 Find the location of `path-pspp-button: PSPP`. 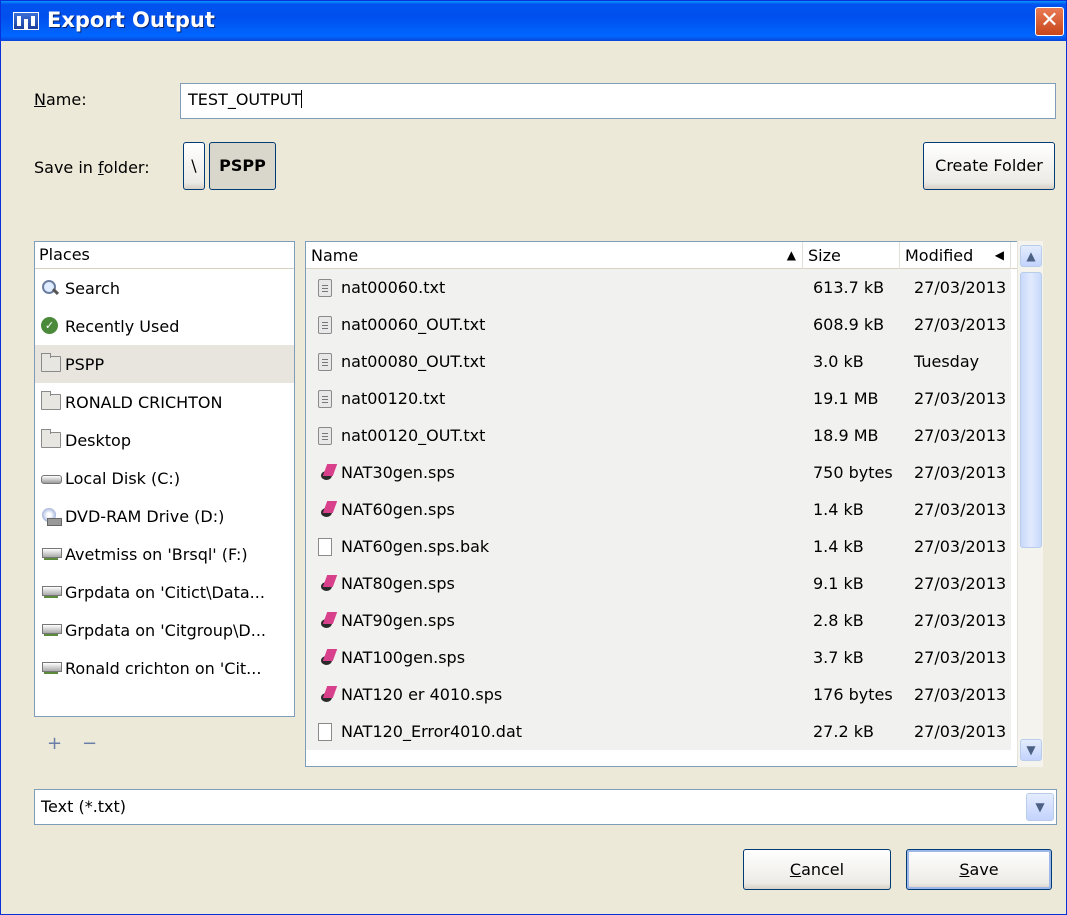

path-pspp-button: PSPP is located at coordinates (242, 166).